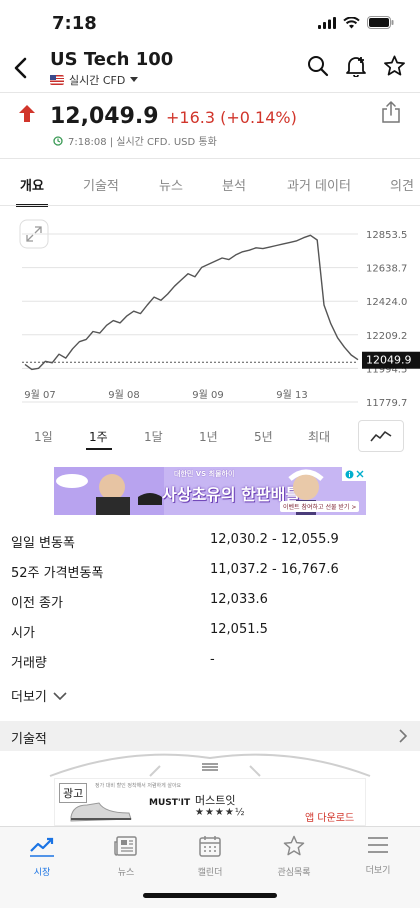 The width and height of the screenshot is (420, 908). Describe the element at coordinates (210, 182) in the screenshot. I see `detail-tabs: 개요 기술적 뉴스 분석 과거 데이터 의견` at that location.